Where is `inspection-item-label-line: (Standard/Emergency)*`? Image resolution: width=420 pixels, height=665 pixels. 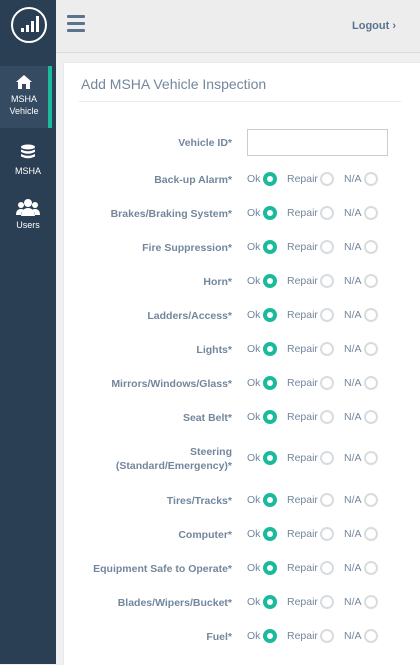 inspection-item-label-line: (Standard/Emergency)* is located at coordinates (173, 466).